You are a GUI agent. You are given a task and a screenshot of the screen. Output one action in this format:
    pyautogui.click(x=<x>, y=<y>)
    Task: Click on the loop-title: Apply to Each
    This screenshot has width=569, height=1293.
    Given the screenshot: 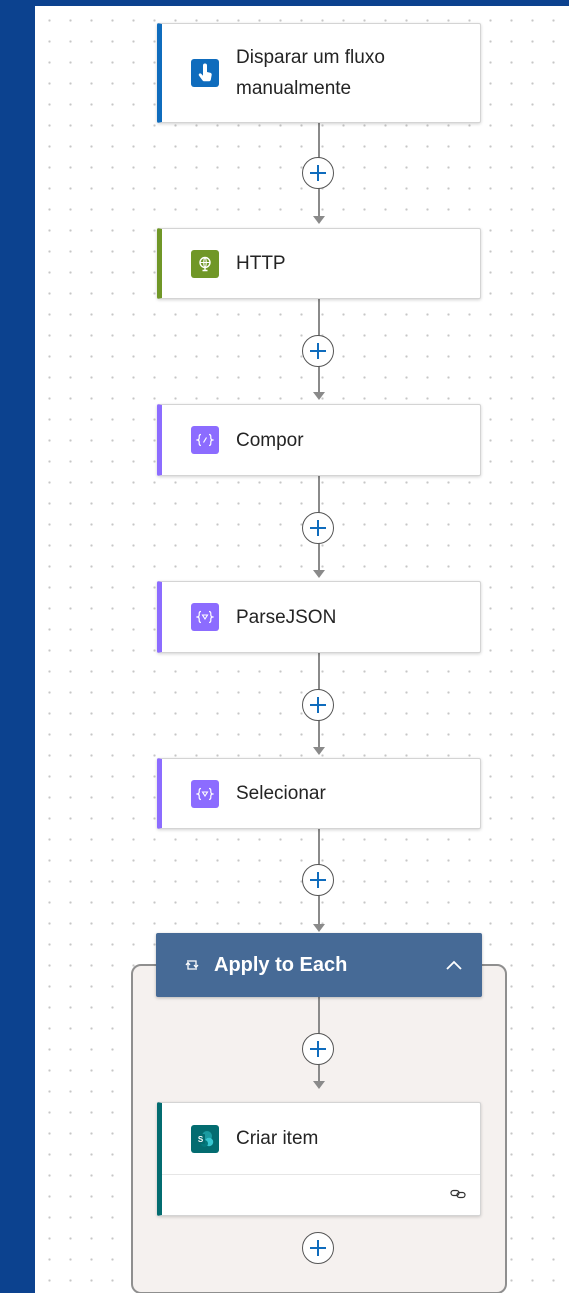 What is the action you would take?
    pyautogui.click(x=281, y=964)
    